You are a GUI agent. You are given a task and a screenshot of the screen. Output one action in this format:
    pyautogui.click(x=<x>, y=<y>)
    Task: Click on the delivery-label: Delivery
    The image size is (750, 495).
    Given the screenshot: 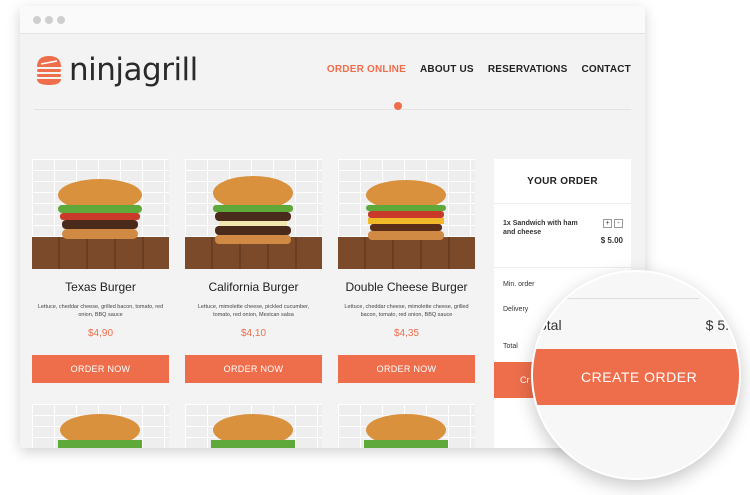 What is the action you would take?
    pyautogui.click(x=516, y=309)
    